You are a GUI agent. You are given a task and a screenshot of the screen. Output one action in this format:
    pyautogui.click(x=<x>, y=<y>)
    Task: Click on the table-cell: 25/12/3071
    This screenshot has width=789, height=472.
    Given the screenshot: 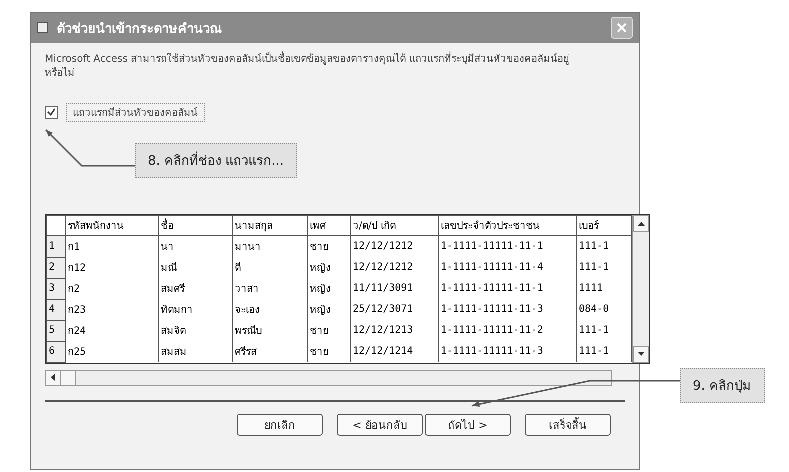 What is the action you would take?
    pyautogui.click(x=394, y=309)
    